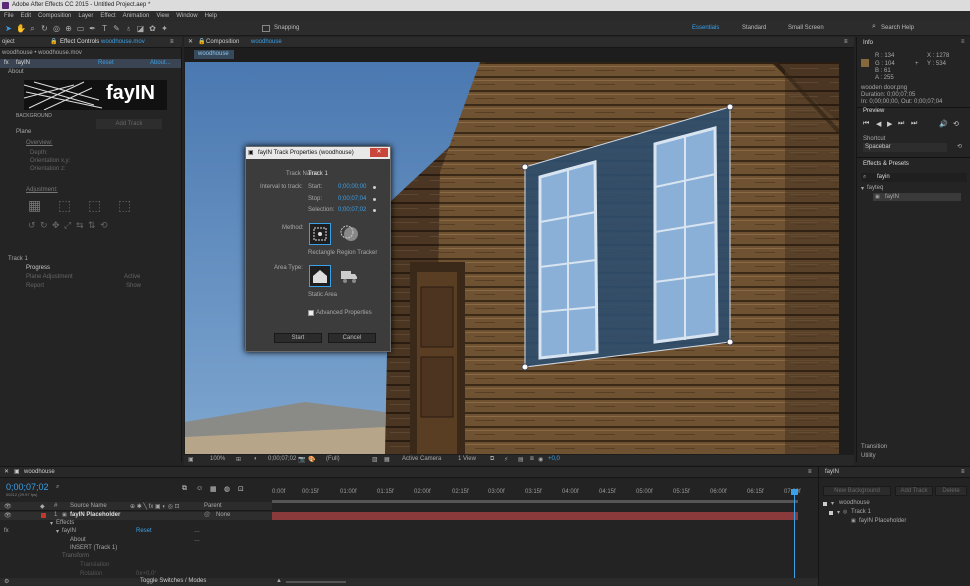 The image size is (970, 586). Describe the element at coordinates (318, 174) in the screenshot. I see `track-name-value: Track 1` at that location.